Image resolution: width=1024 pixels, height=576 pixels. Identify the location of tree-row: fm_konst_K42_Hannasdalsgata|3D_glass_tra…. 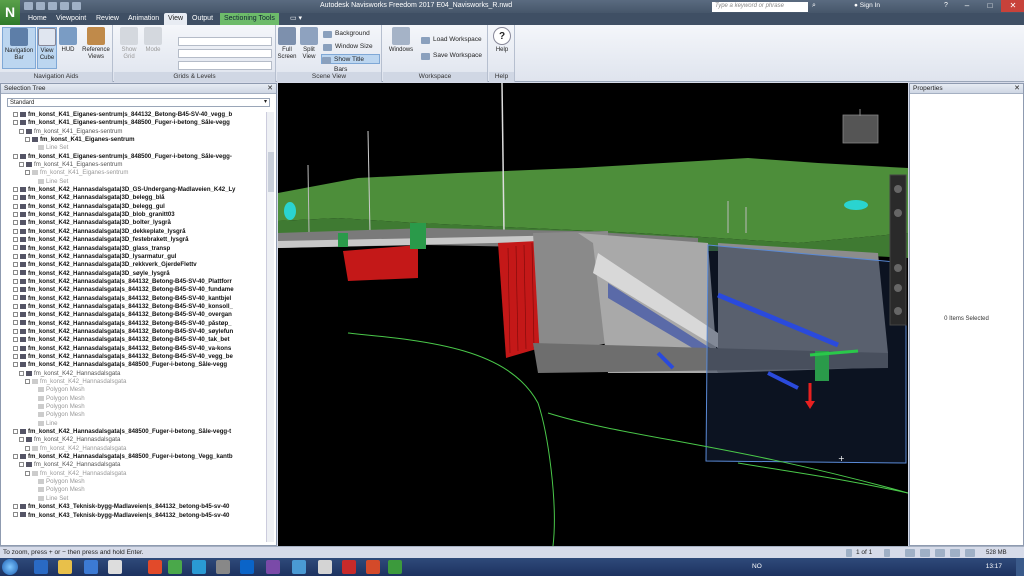
(135, 249).